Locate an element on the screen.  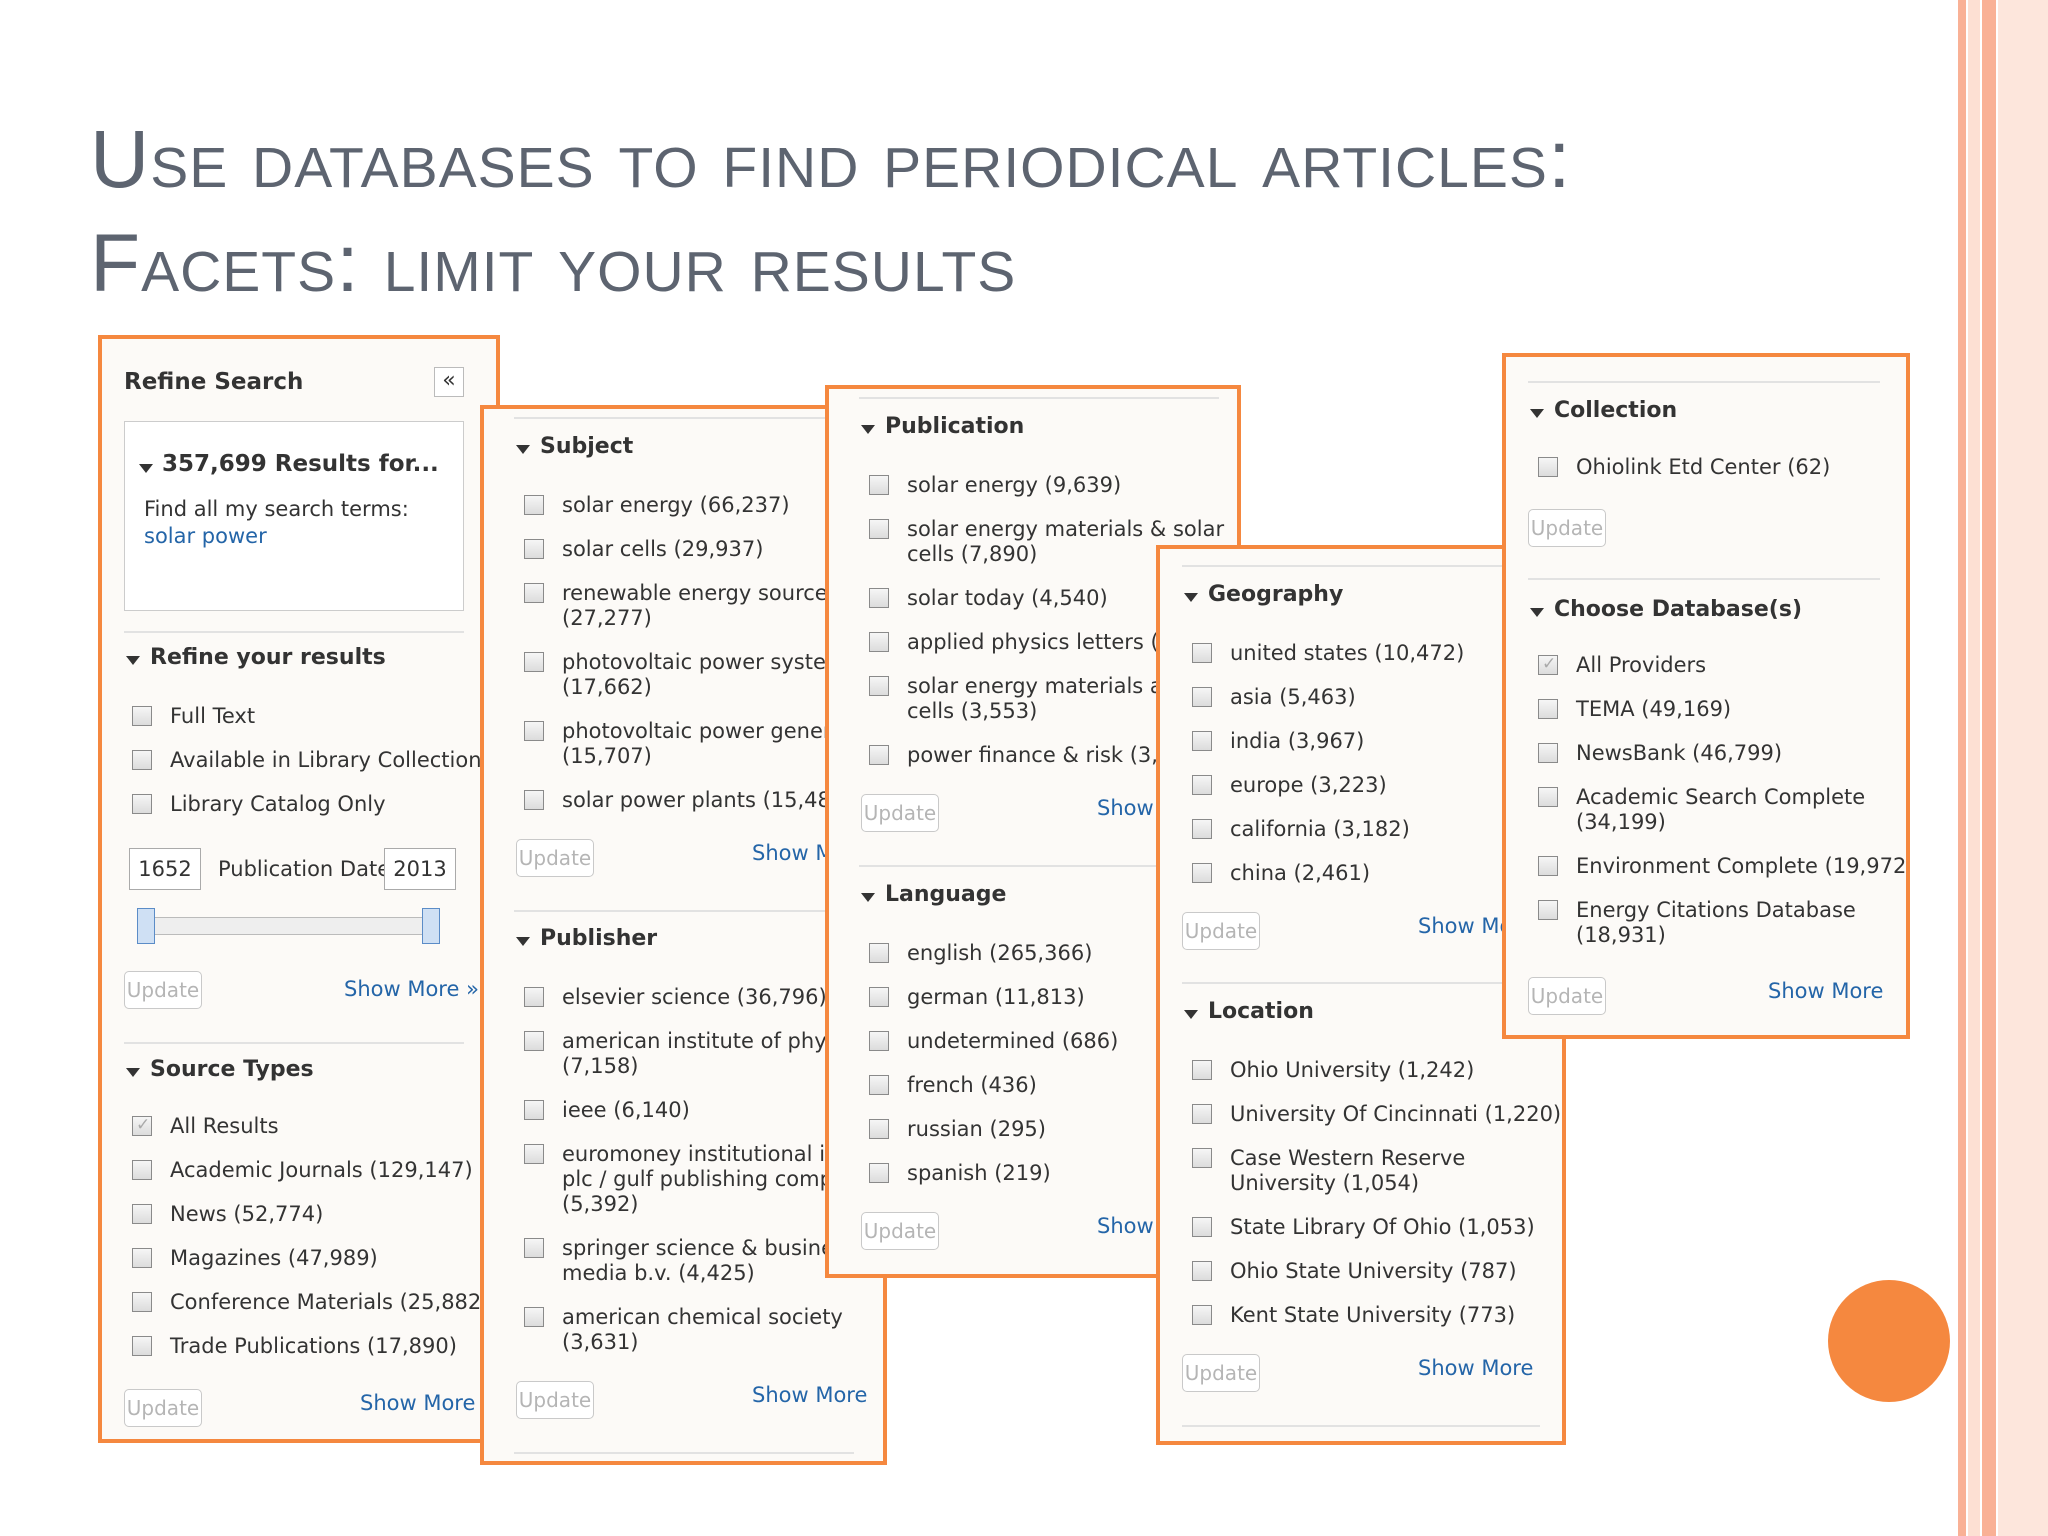
collapse-icon: « is located at coordinates (449, 382).